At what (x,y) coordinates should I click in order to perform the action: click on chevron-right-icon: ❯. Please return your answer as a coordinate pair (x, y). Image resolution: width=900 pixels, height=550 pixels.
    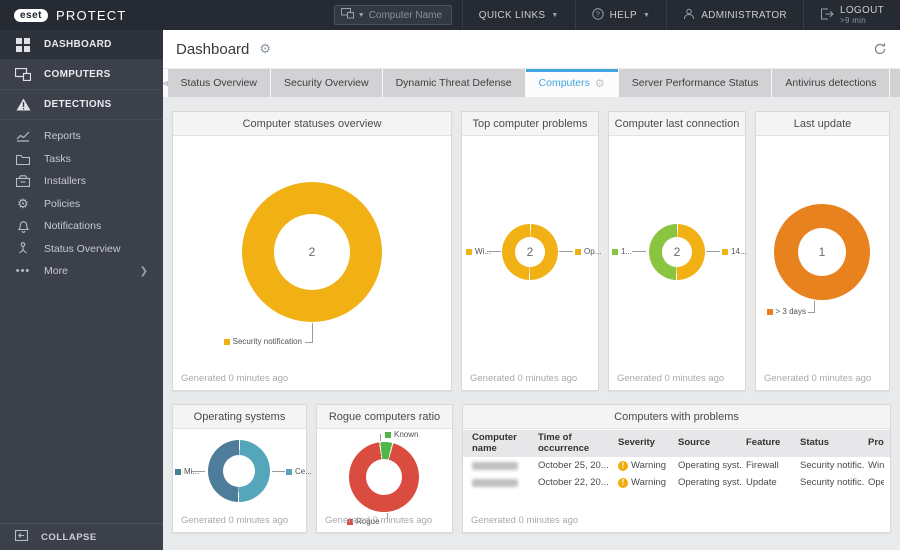
    Looking at the image, I should click on (143, 271).